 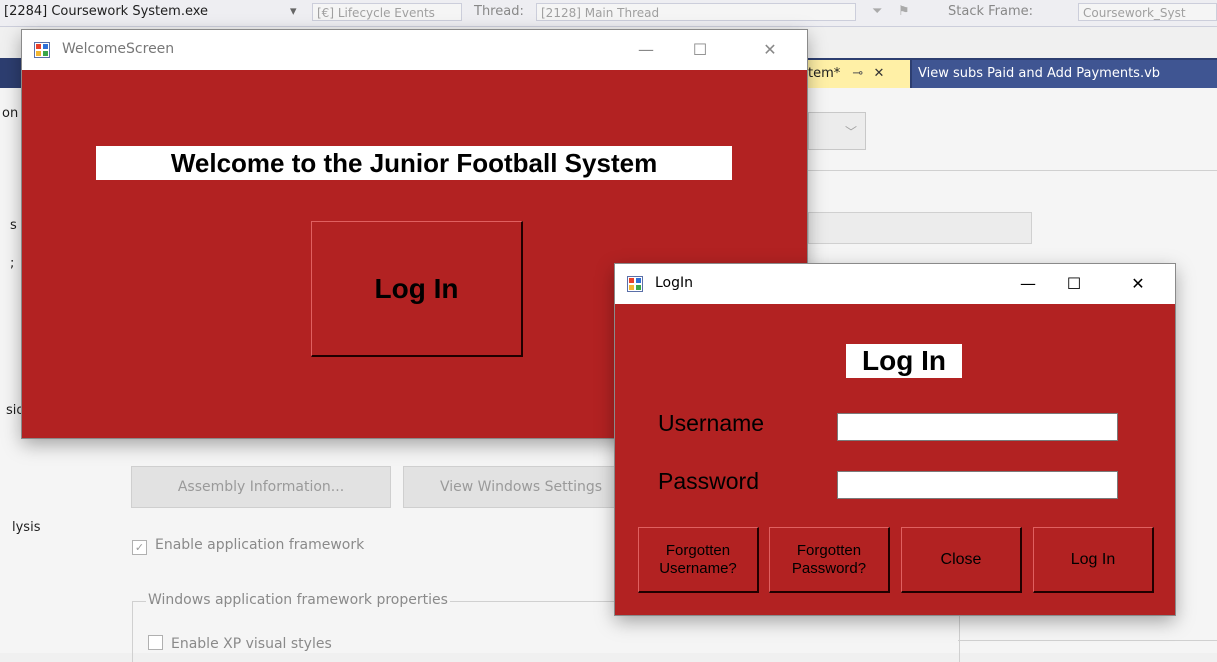 I want to click on login-heading: Log In, so click(x=904, y=361).